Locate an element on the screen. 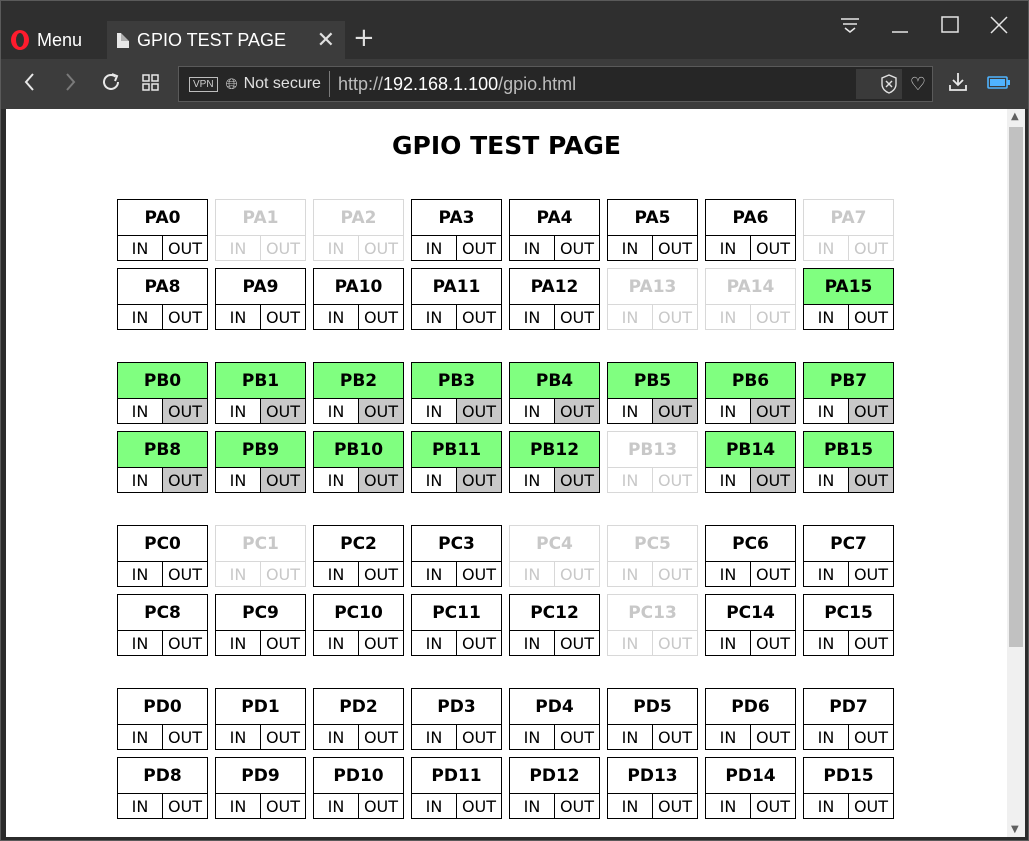  tab-menu-icon is located at coordinates (850, 27).